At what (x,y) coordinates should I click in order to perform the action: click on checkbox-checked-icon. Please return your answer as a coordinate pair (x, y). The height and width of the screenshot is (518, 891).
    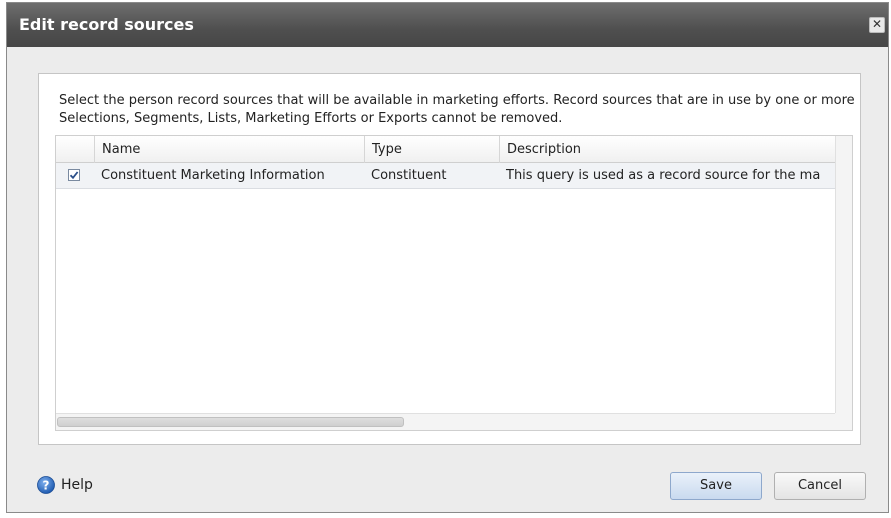
    Looking at the image, I should click on (74, 175).